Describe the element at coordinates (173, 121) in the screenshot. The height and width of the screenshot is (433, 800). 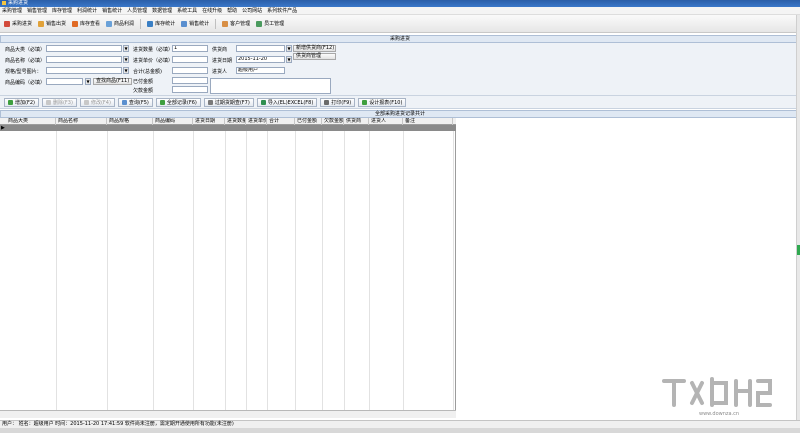
I see `column-header: 商品编码` at that location.